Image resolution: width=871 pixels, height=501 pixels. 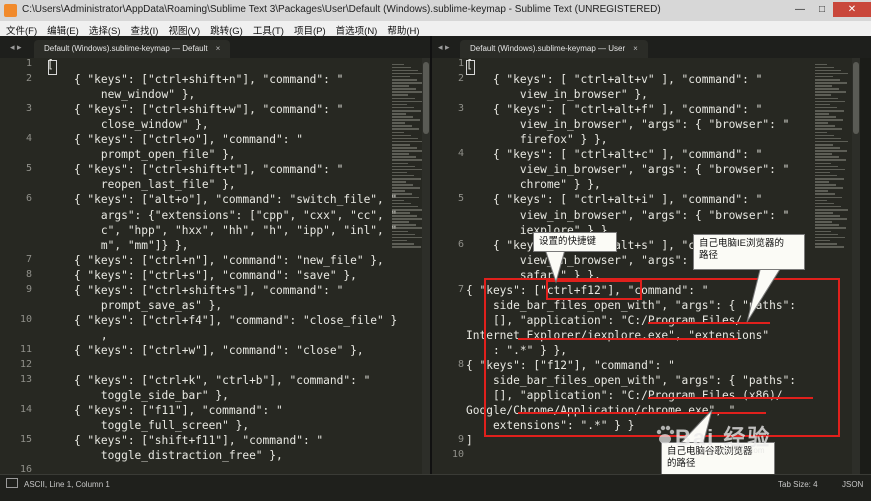 What do you see at coordinates (148, 425) in the screenshot?
I see `code-line: toggle_full_screen" },` at bounding box center [148, 425].